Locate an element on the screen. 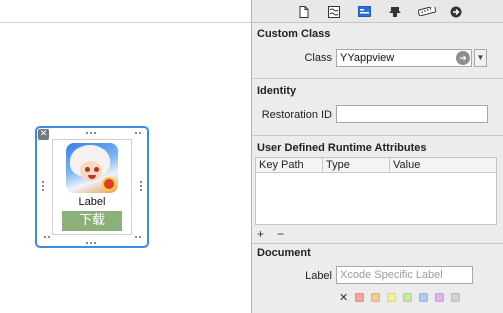 This screenshot has width=503, height=313. column-header-value: Value is located at coordinates (443, 165).